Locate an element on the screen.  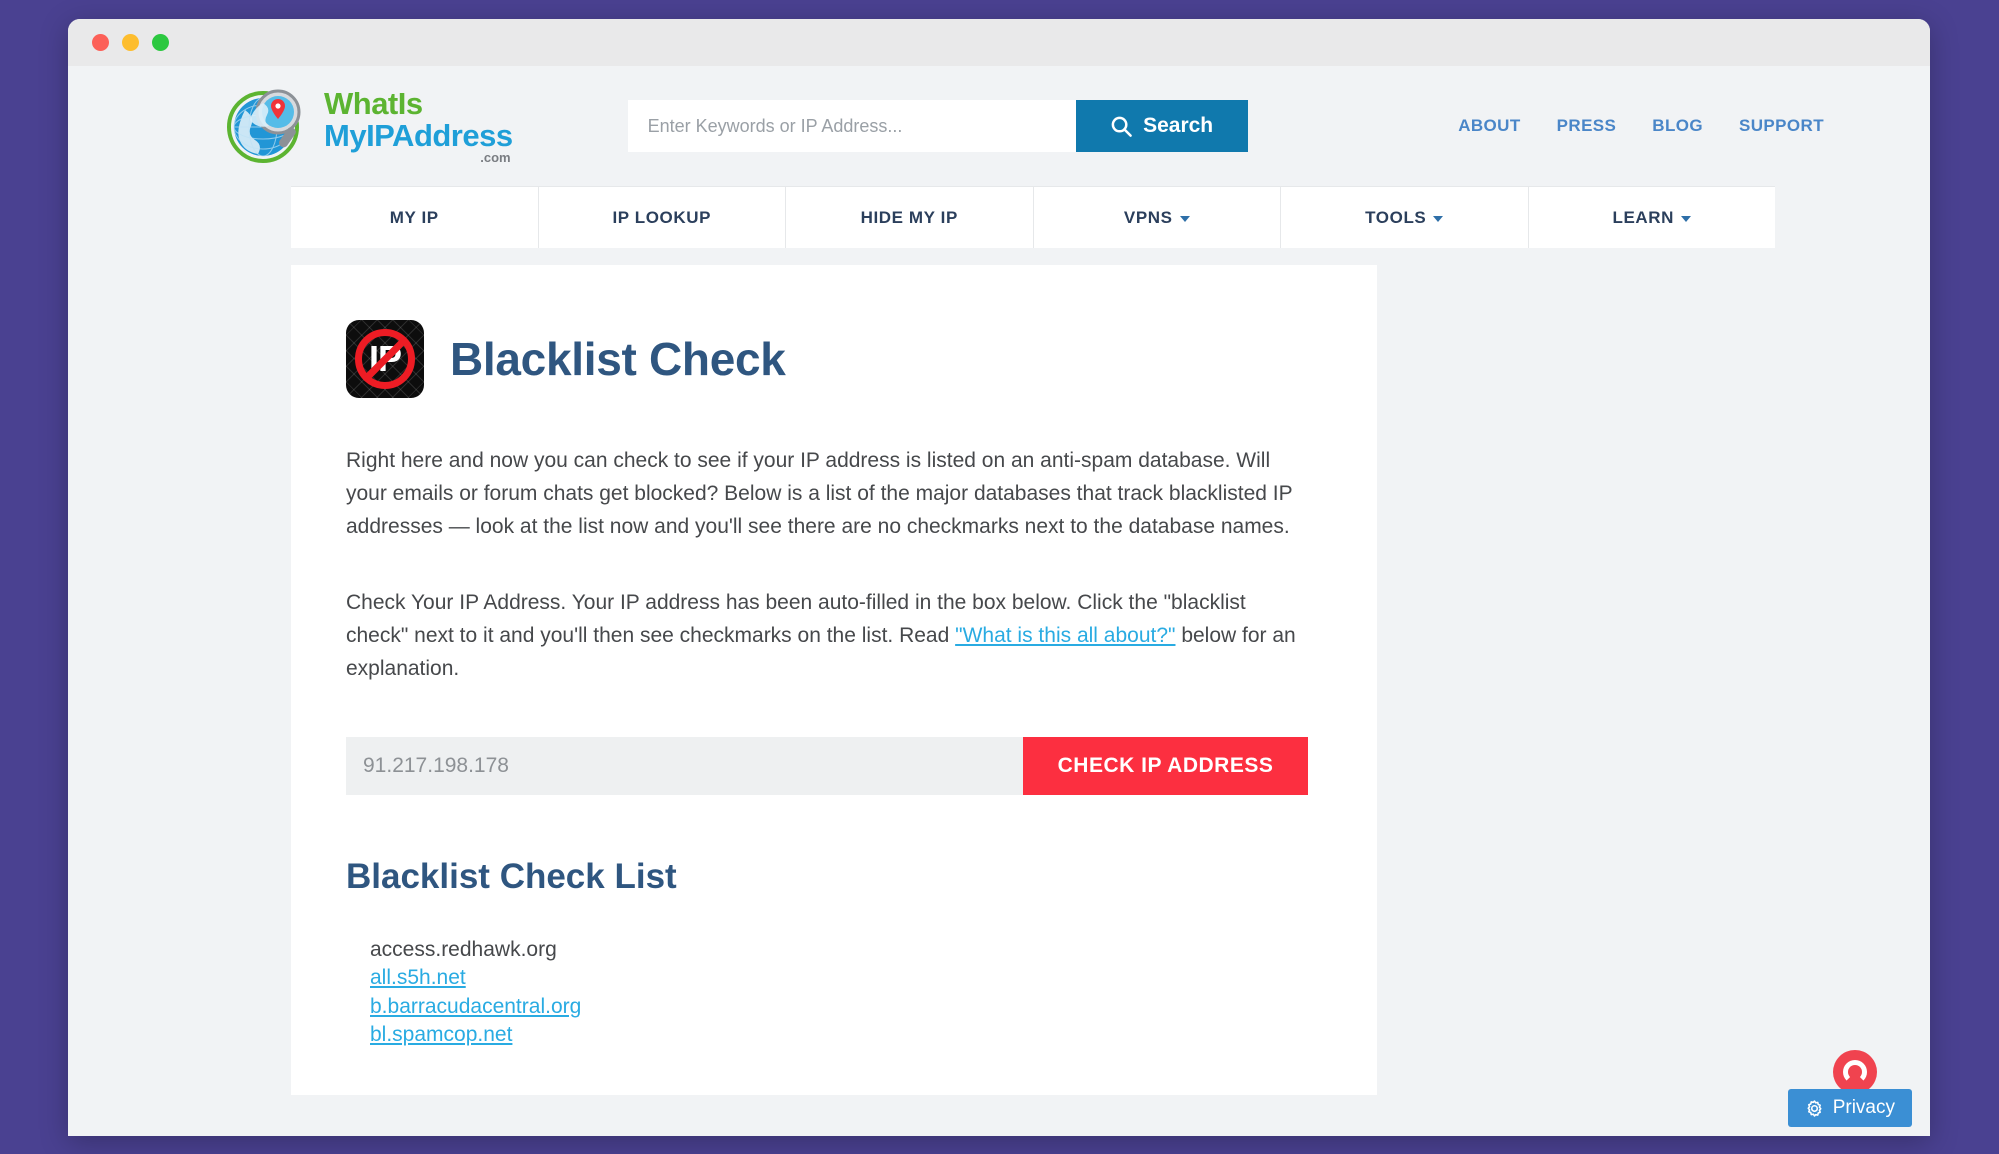
nav-label: IP LOOKUP is located at coordinates (662, 217).